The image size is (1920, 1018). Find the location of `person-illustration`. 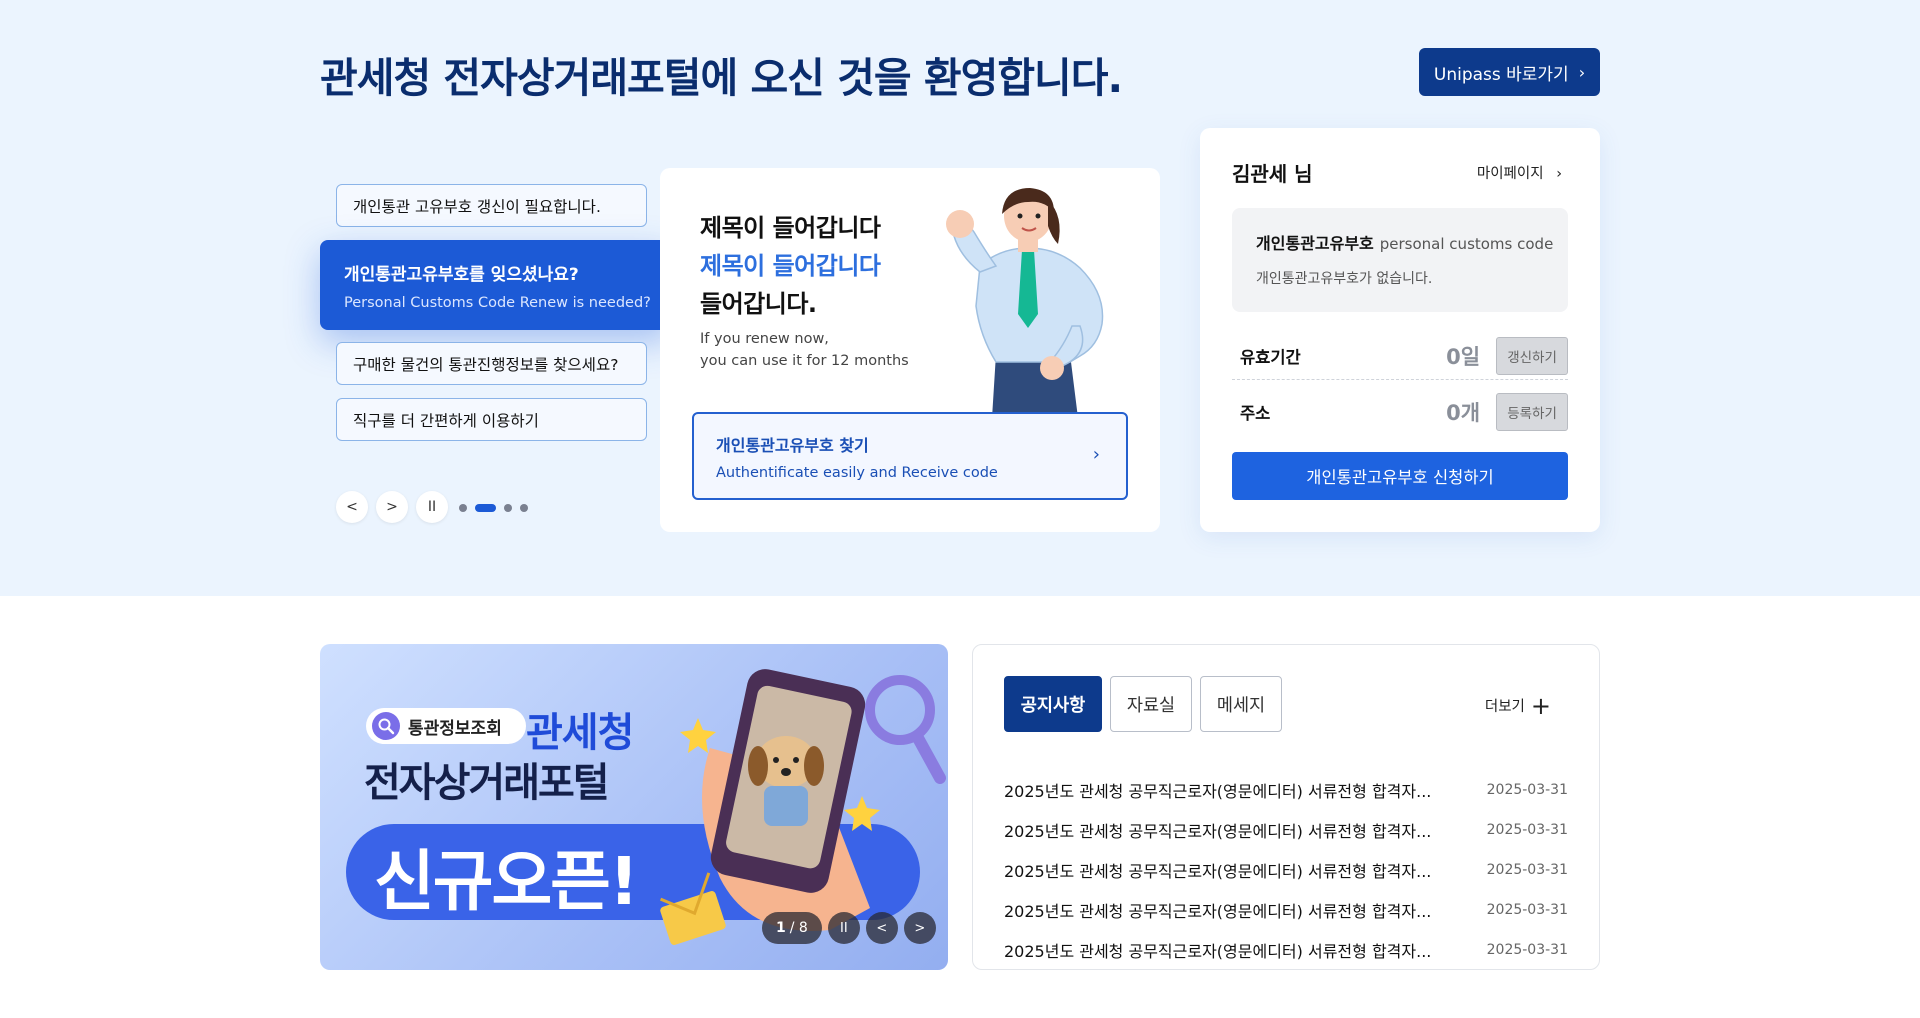

person-illustration is located at coordinates (1025, 303).